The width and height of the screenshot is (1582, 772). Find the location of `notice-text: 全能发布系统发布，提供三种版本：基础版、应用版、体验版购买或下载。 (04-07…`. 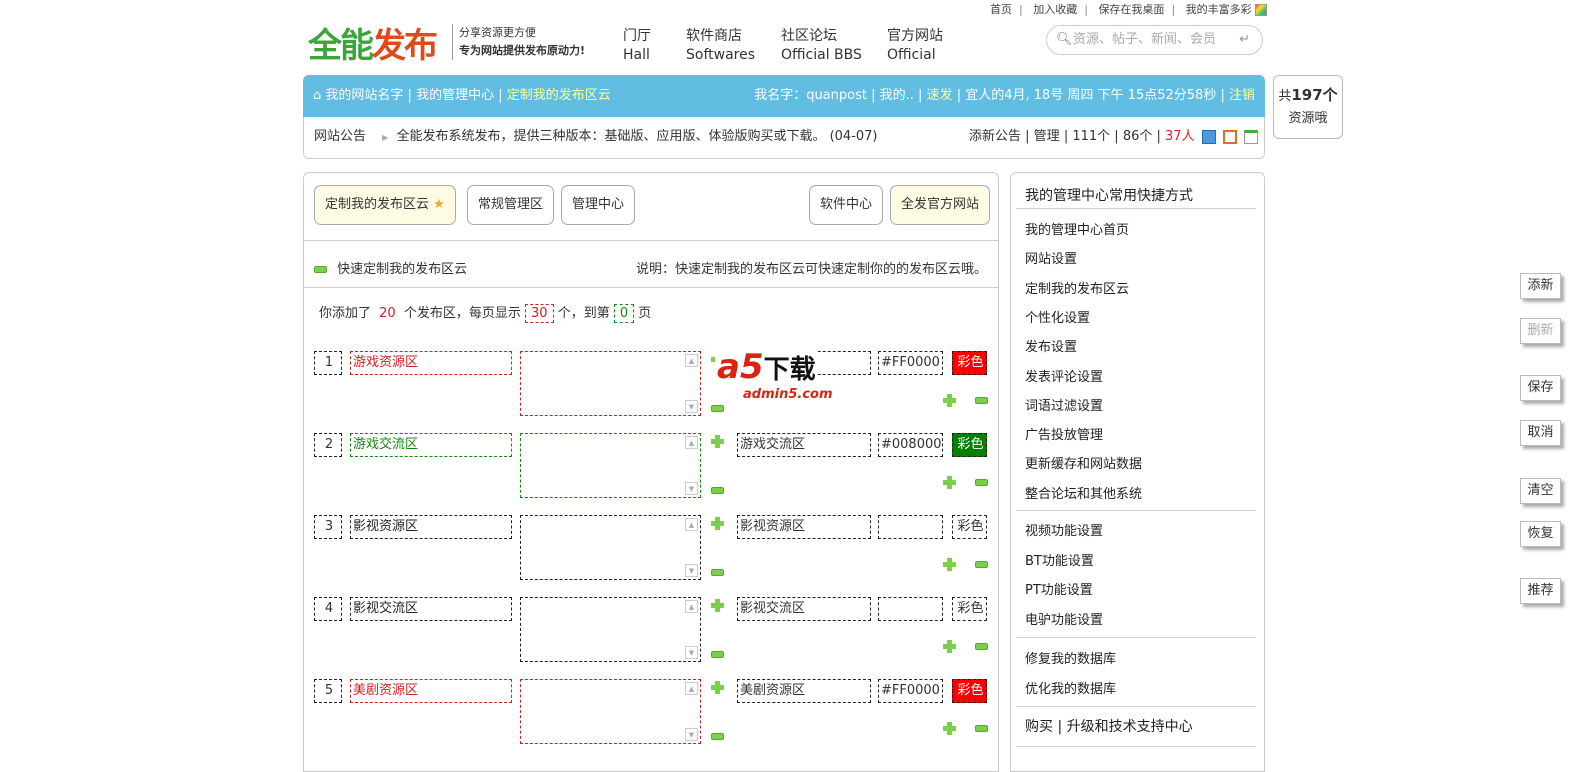

notice-text: 全能发布系统发布，提供三种版本：基础版、应用版、体验版购买或下载。 (04-07… is located at coordinates (636, 136).